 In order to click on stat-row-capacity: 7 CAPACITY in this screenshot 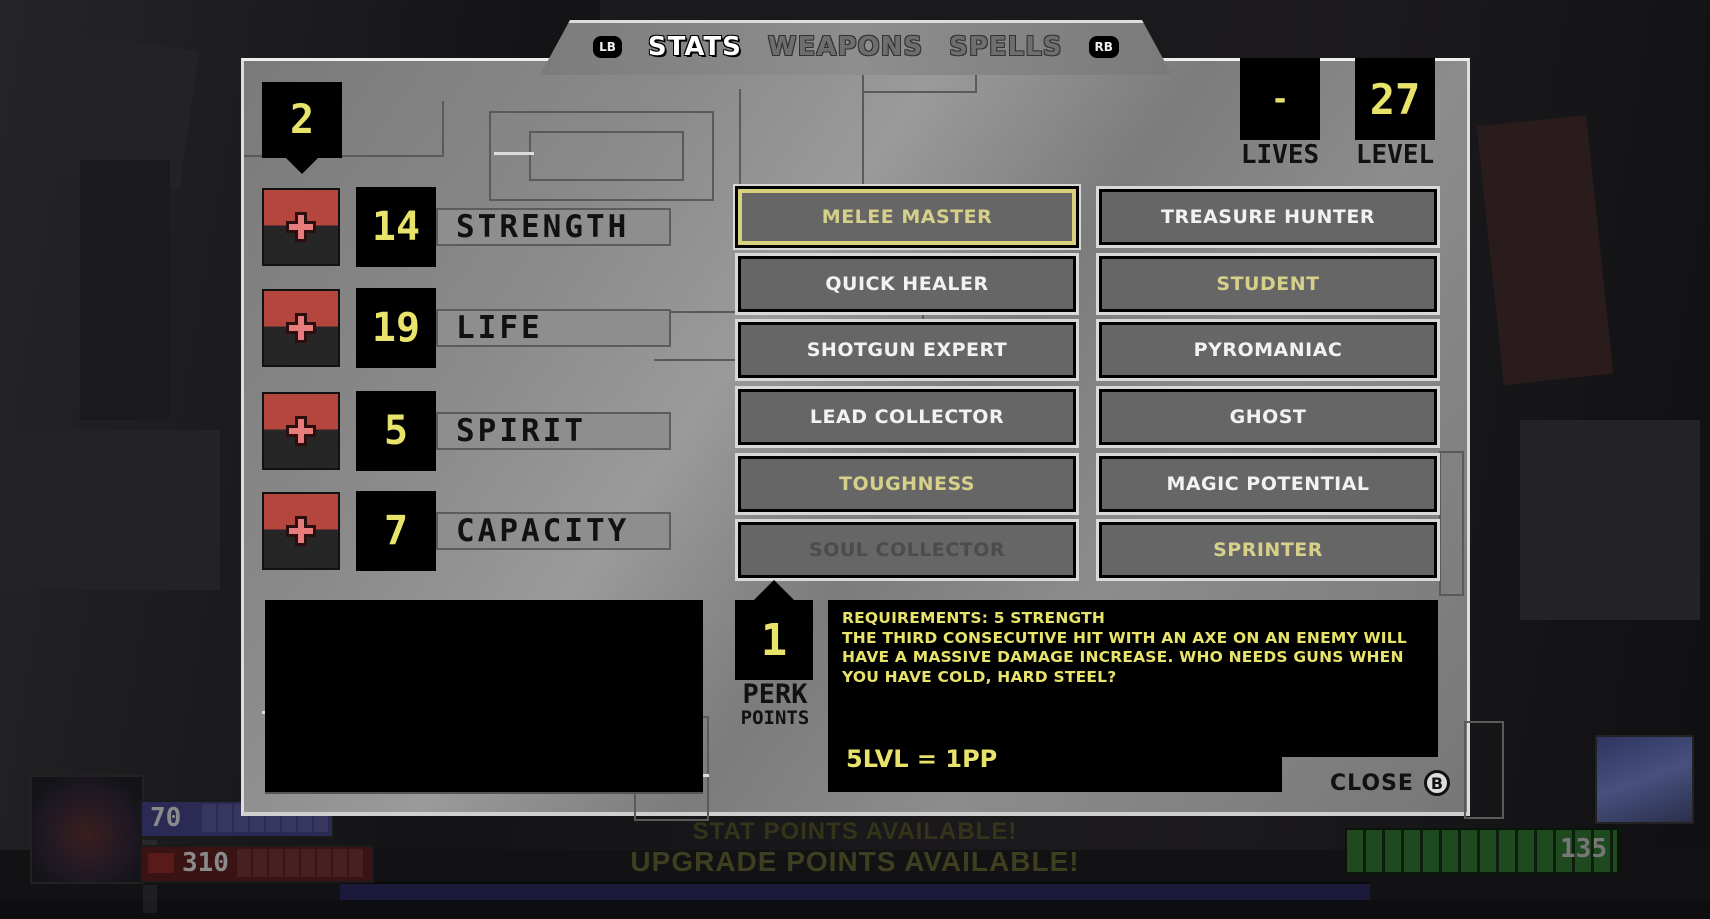, I will do `click(466, 531)`.